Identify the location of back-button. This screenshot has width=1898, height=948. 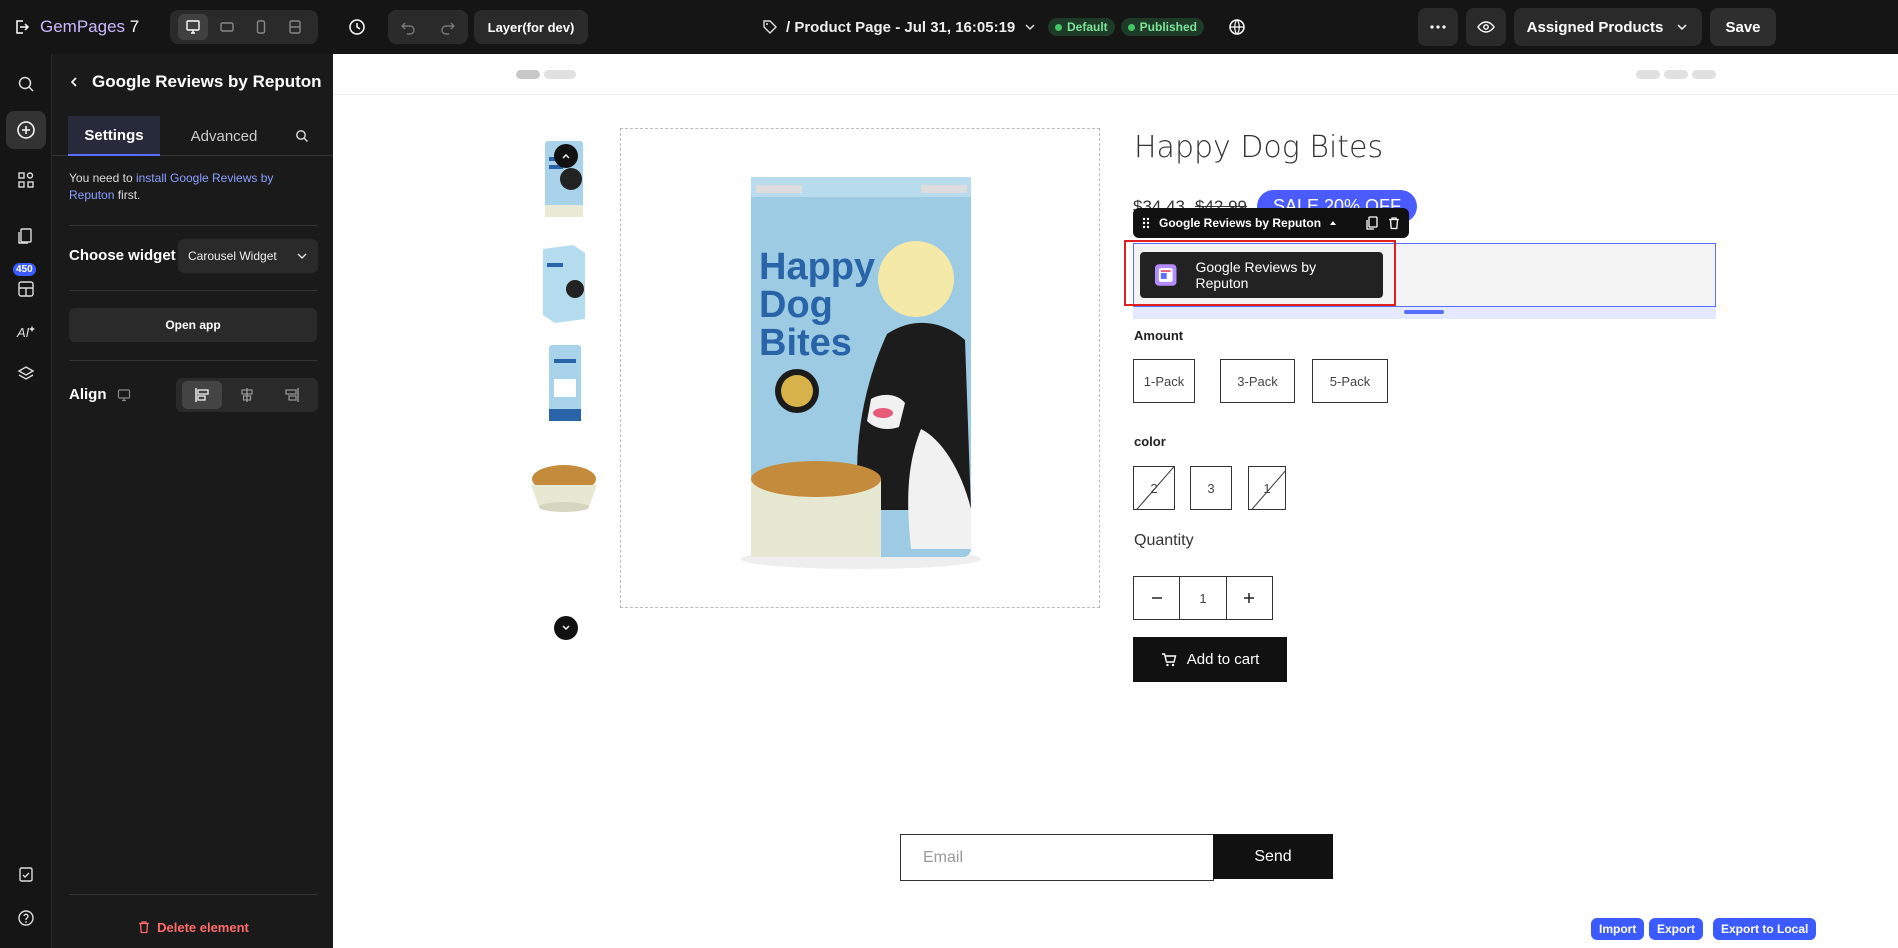
(74, 82).